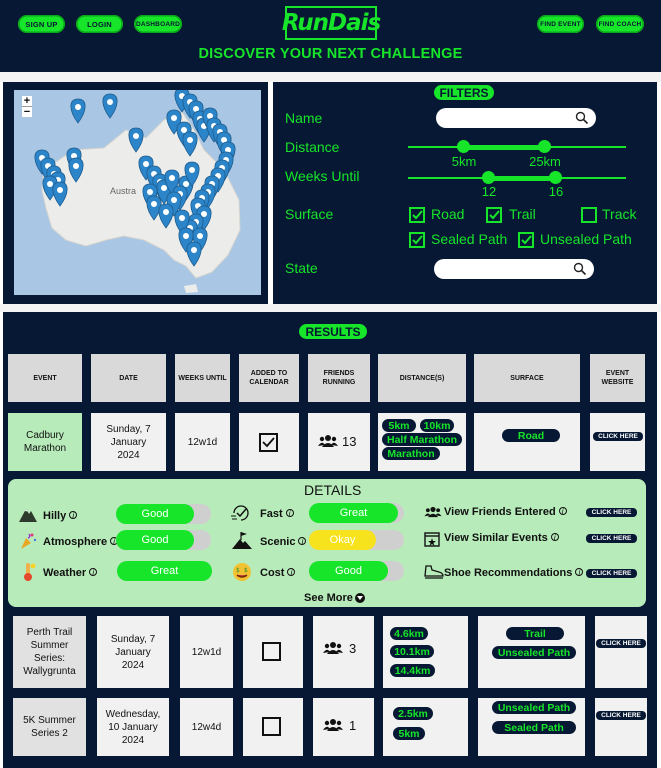 The image size is (661, 768). I want to click on weeks-until-cell: 12w4d, so click(206, 727).